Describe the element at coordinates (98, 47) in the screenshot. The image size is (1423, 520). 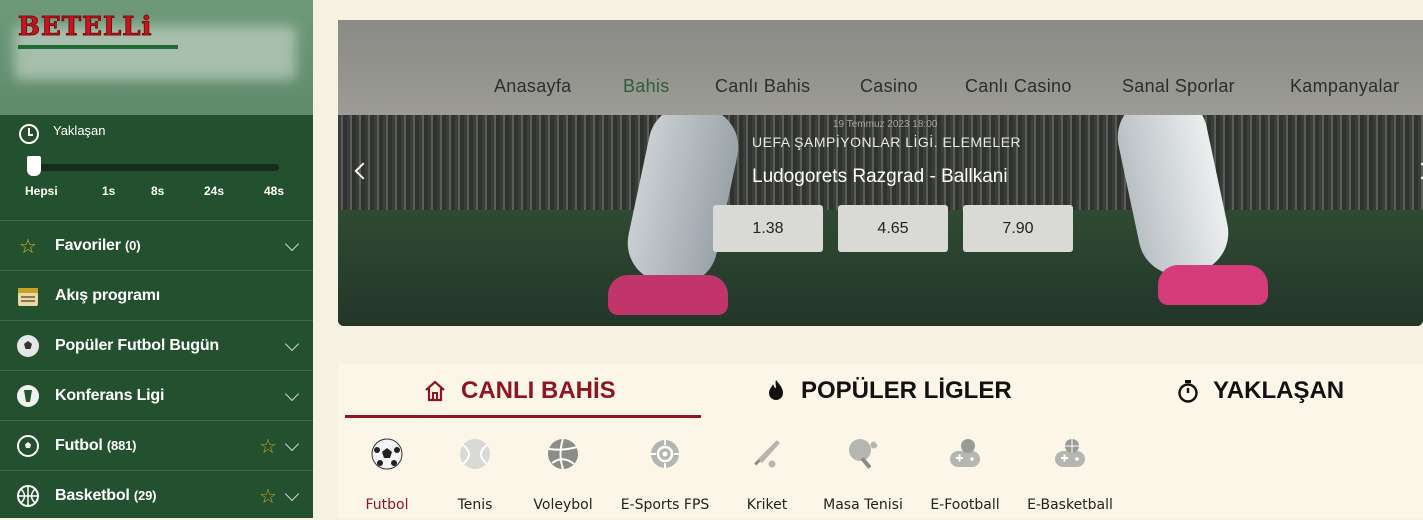
I see `brand-logo-underline` at that location.